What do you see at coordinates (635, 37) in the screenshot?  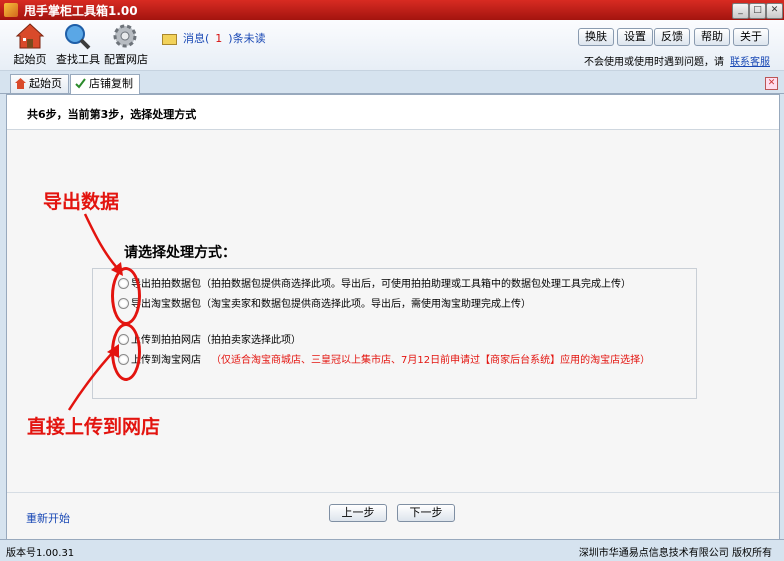 I see `settings-button: 设置` at bounding box center [635, 37].